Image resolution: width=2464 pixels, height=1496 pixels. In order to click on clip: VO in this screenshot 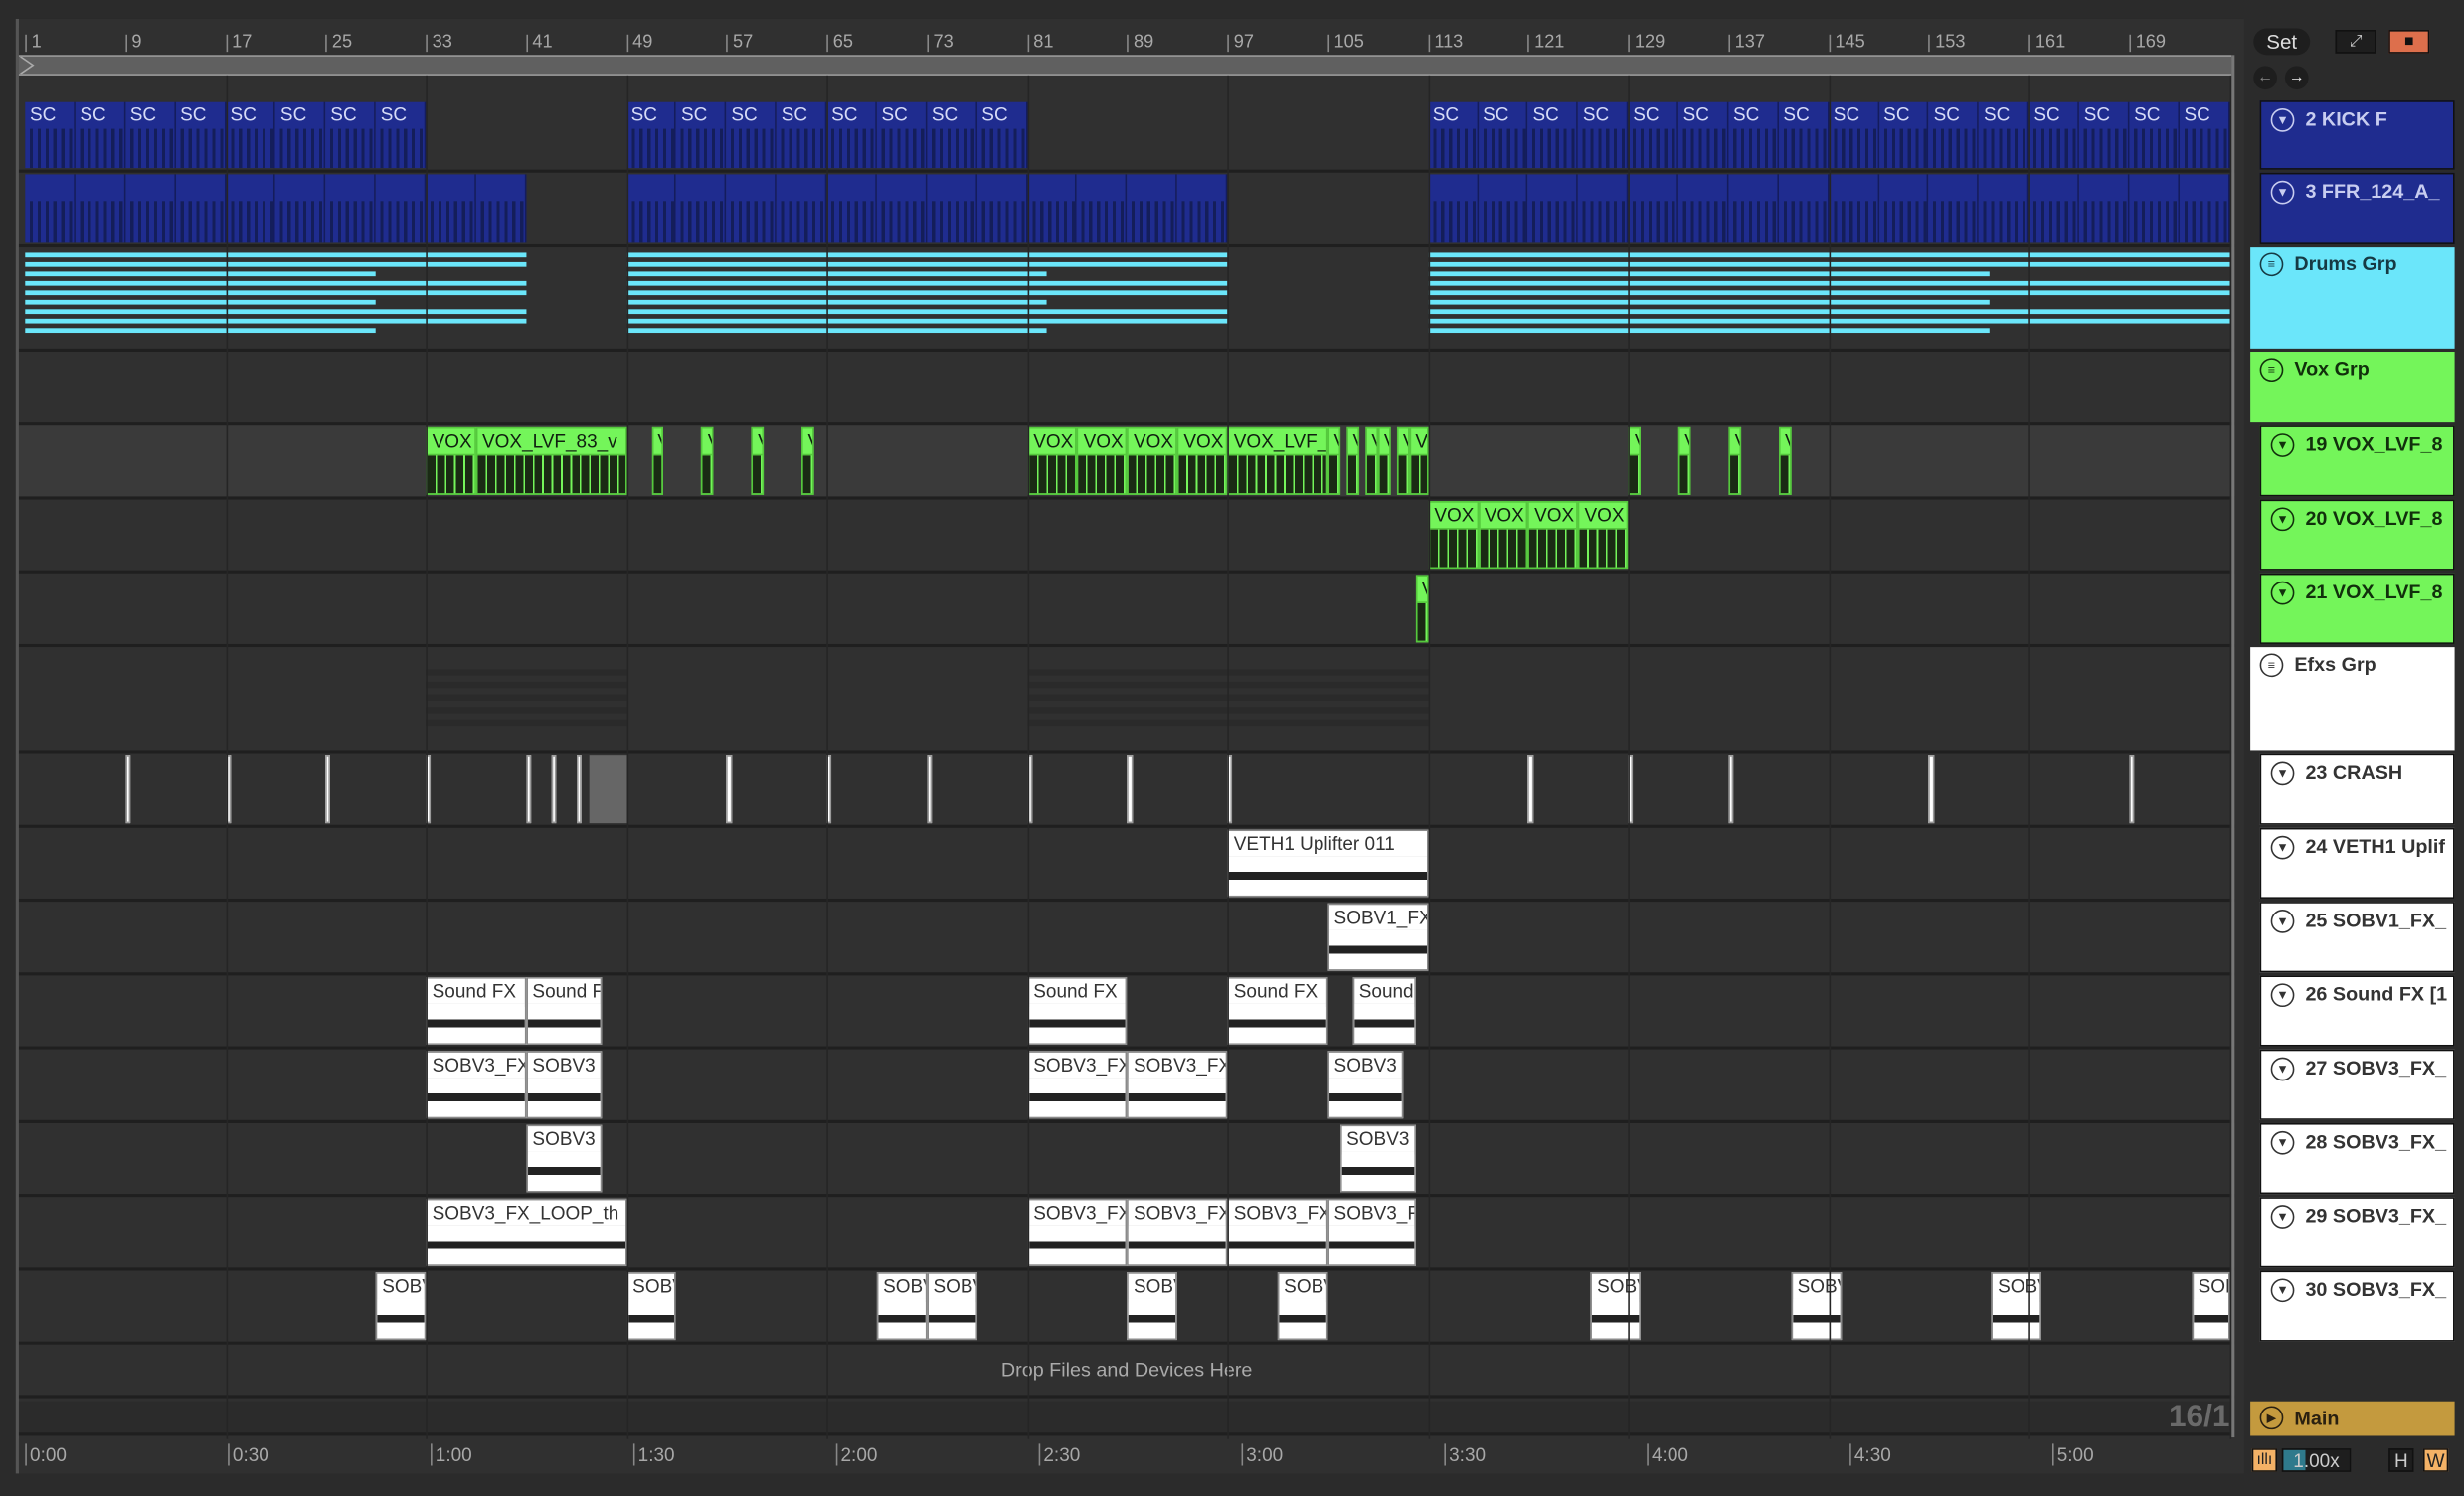, I will do `click(1418, 461)`.